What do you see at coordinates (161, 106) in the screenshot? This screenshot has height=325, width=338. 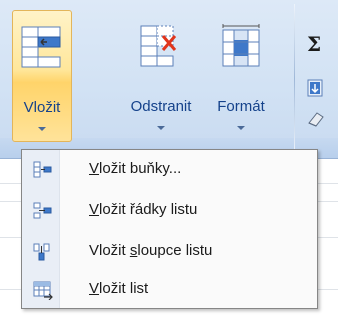 I see `delete-label: Odstranit` at bounding box center [161, 106].